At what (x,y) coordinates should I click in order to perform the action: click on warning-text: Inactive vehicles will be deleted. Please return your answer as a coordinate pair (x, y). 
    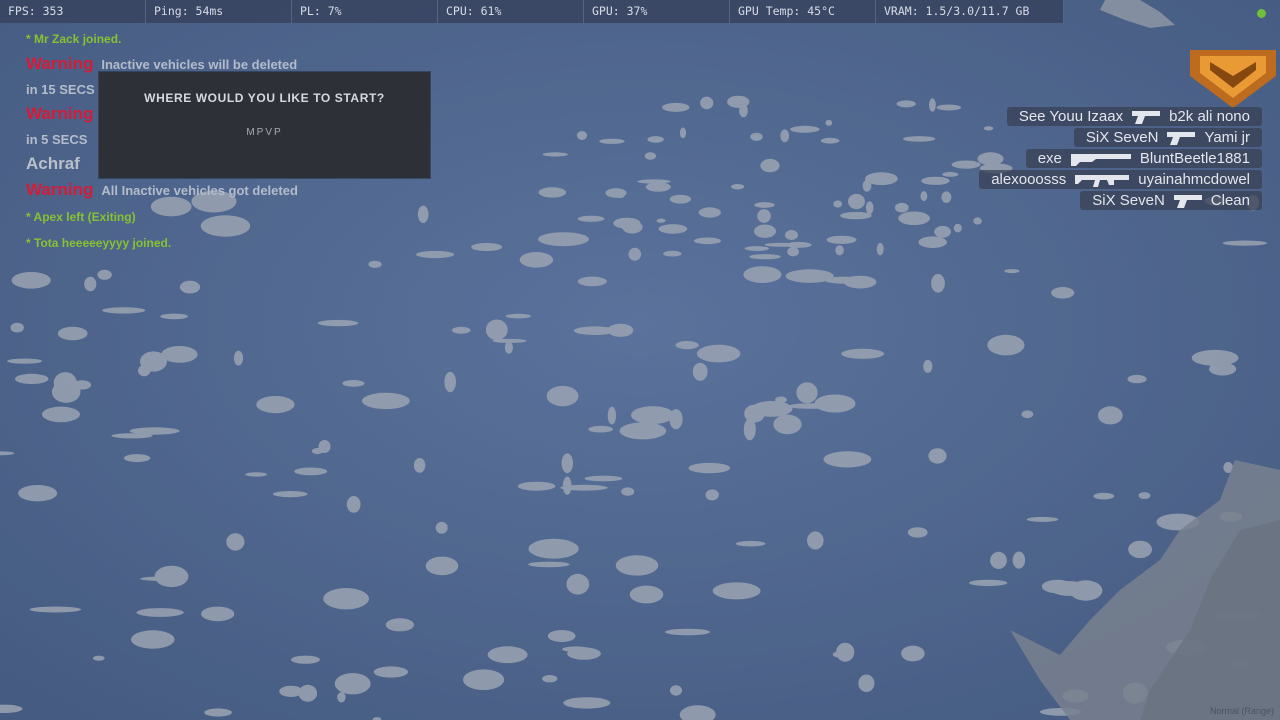
    Looking at the image, I should click on (199, 64).